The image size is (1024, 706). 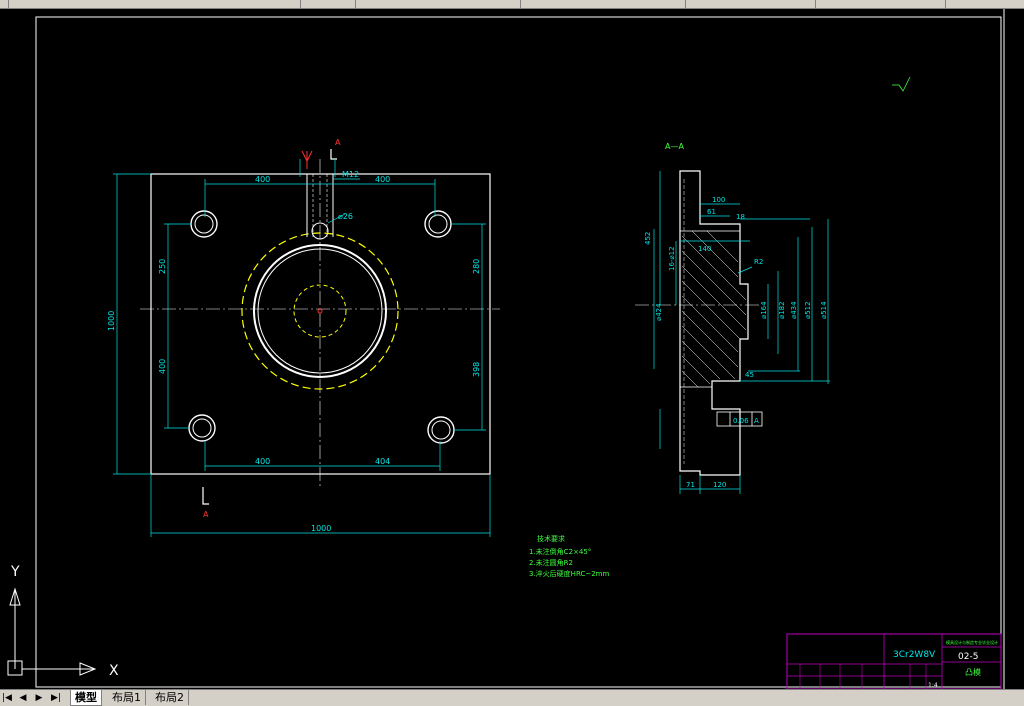 What do you see at coordinates (718, 200) in the screenshot?
I see `dim-100: 100` at bounding box center [718, 200].